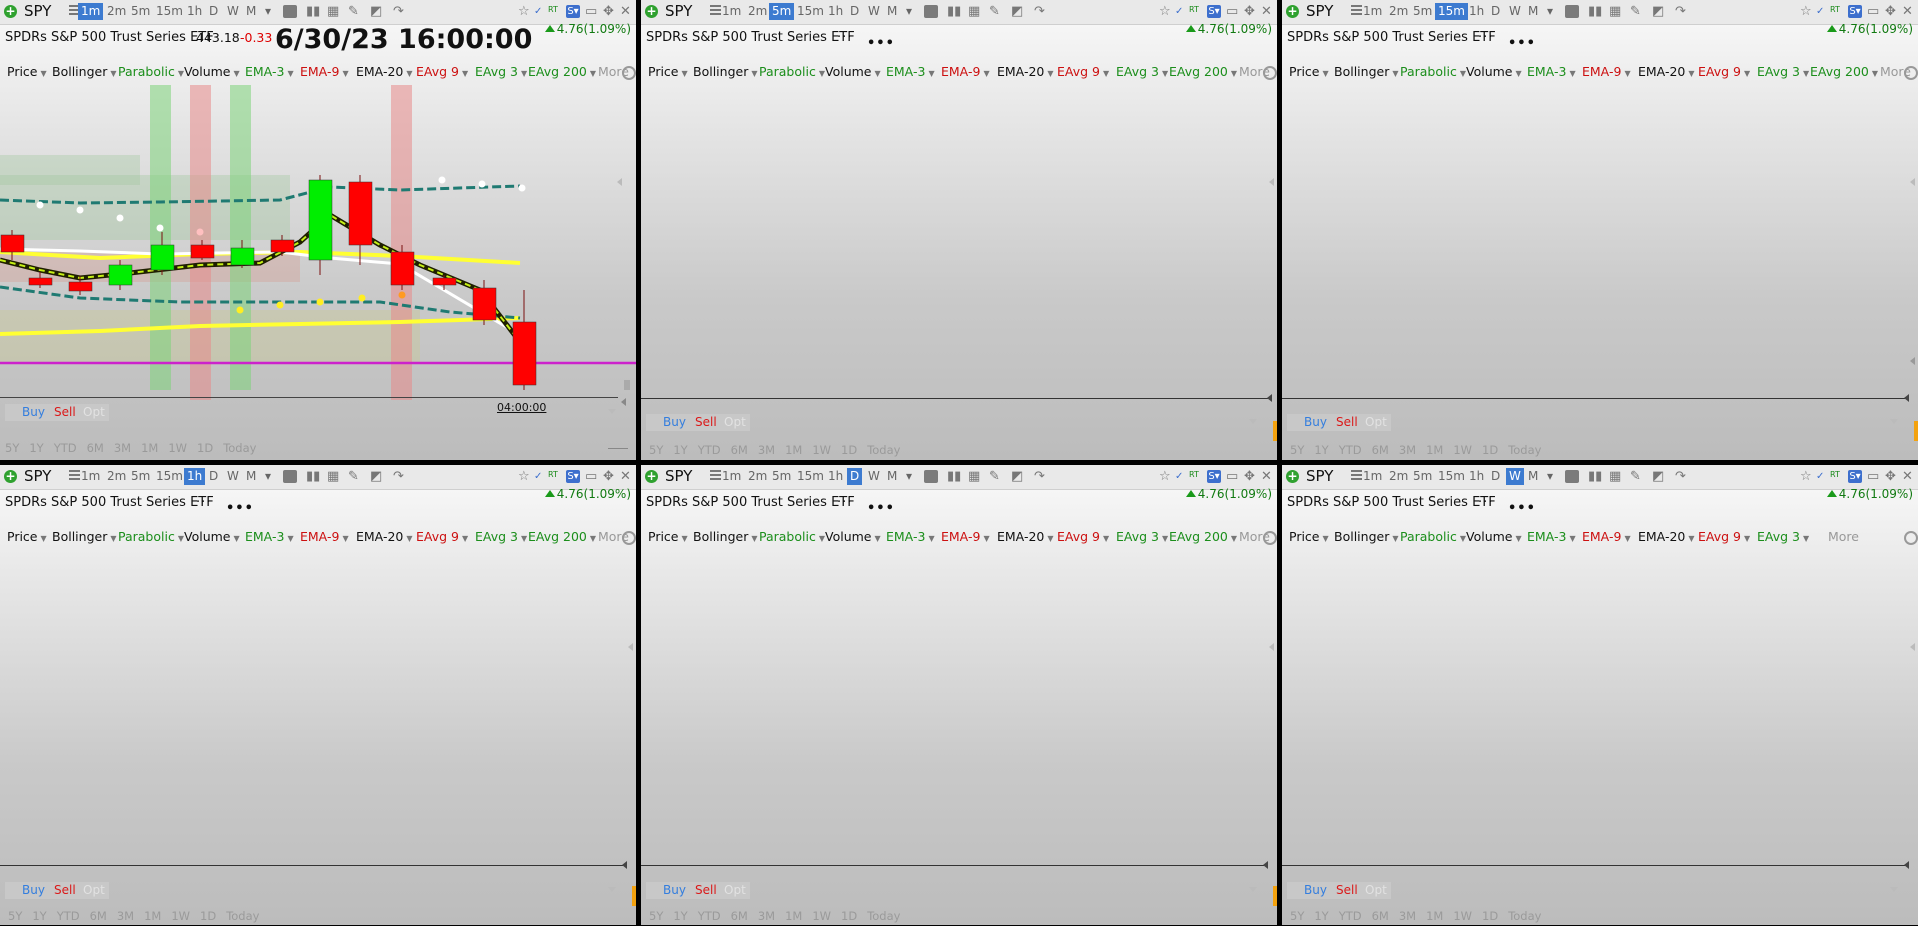  Describe the element at coordinates (1551, 71) in the screenshot. I see `indicator-ema-3: EMA-3 ▼` at that location.